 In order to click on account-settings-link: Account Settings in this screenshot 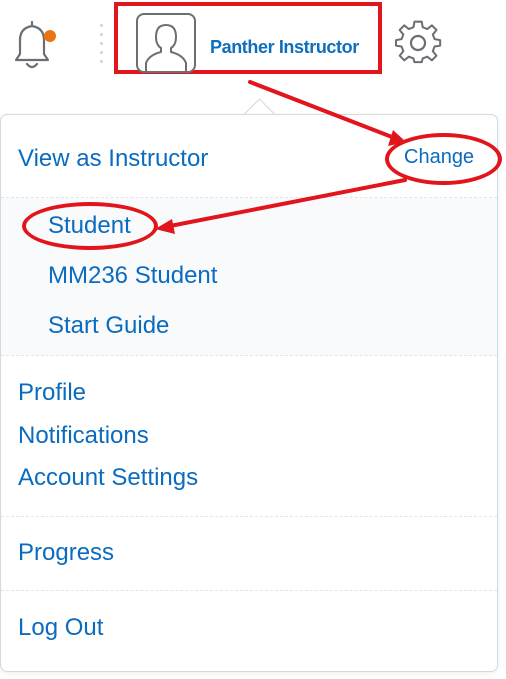, I will do `click(108, 478)`.